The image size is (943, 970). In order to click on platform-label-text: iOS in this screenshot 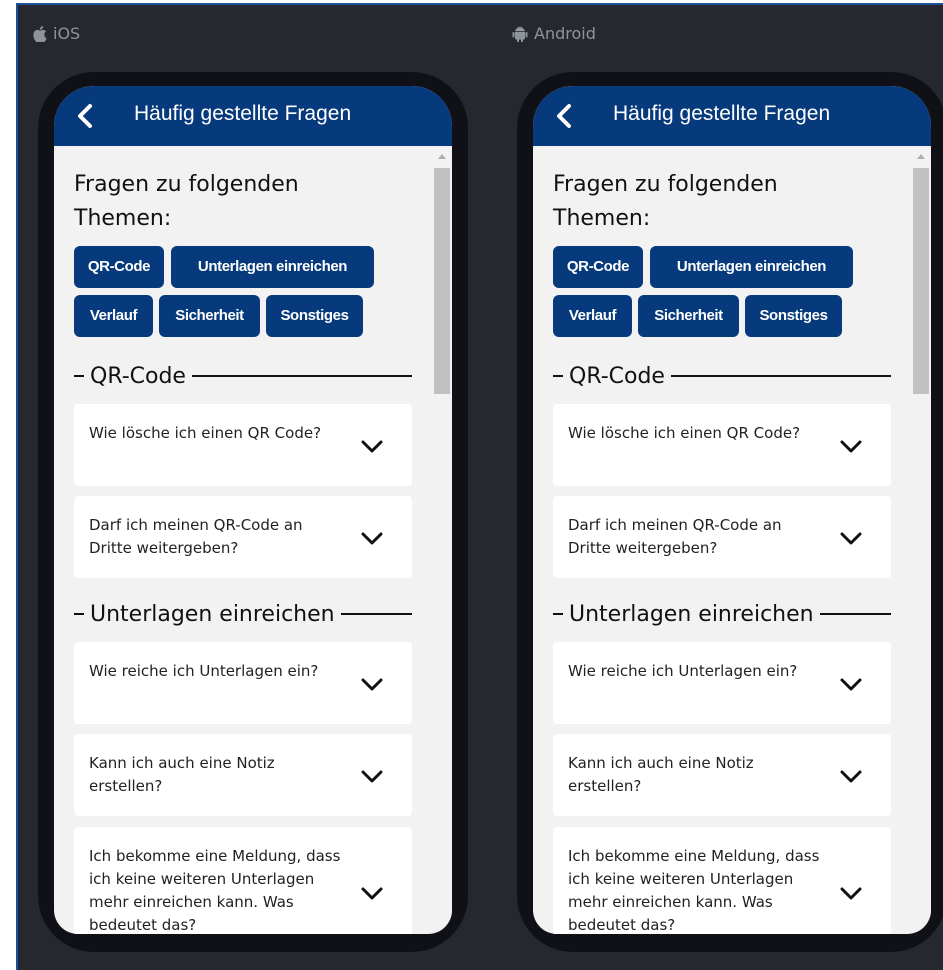, I will do `click(67, 33)`.